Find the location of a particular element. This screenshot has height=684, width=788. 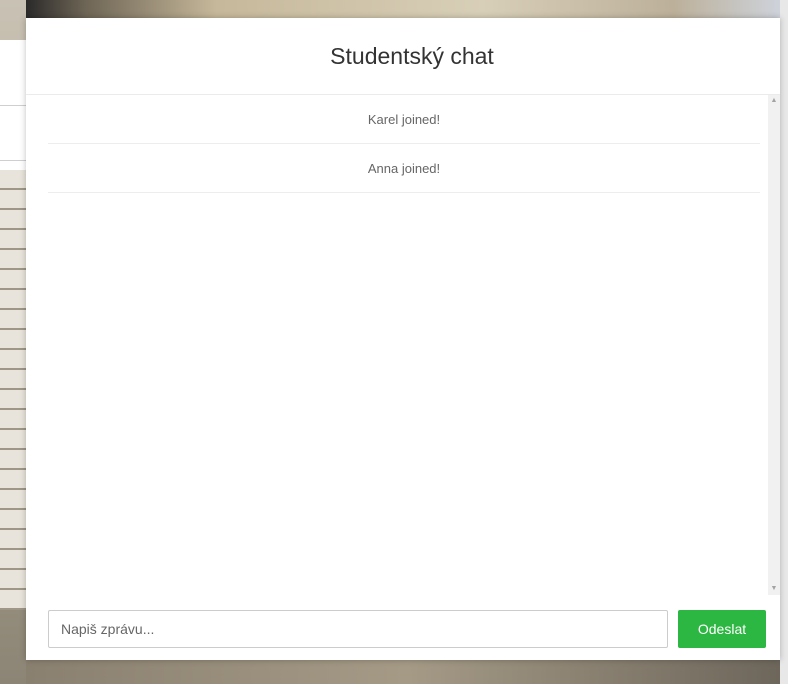

background-top-strip is located at coordinates (407, 9).